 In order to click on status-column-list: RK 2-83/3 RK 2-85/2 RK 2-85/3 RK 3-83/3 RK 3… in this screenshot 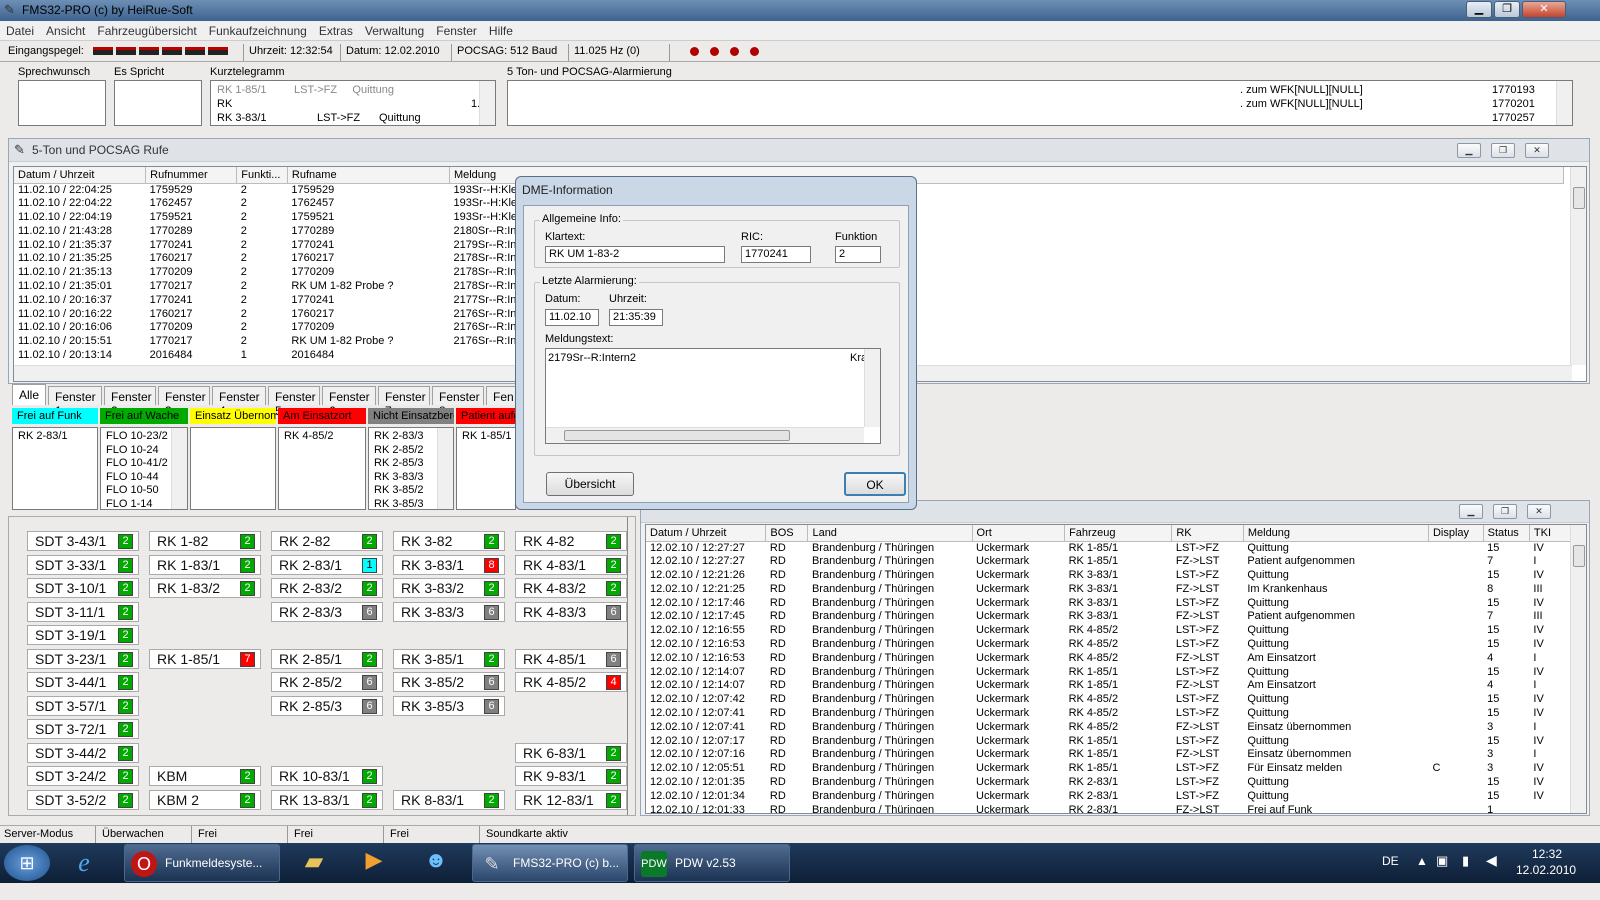, I will do `click(411, 468)`.